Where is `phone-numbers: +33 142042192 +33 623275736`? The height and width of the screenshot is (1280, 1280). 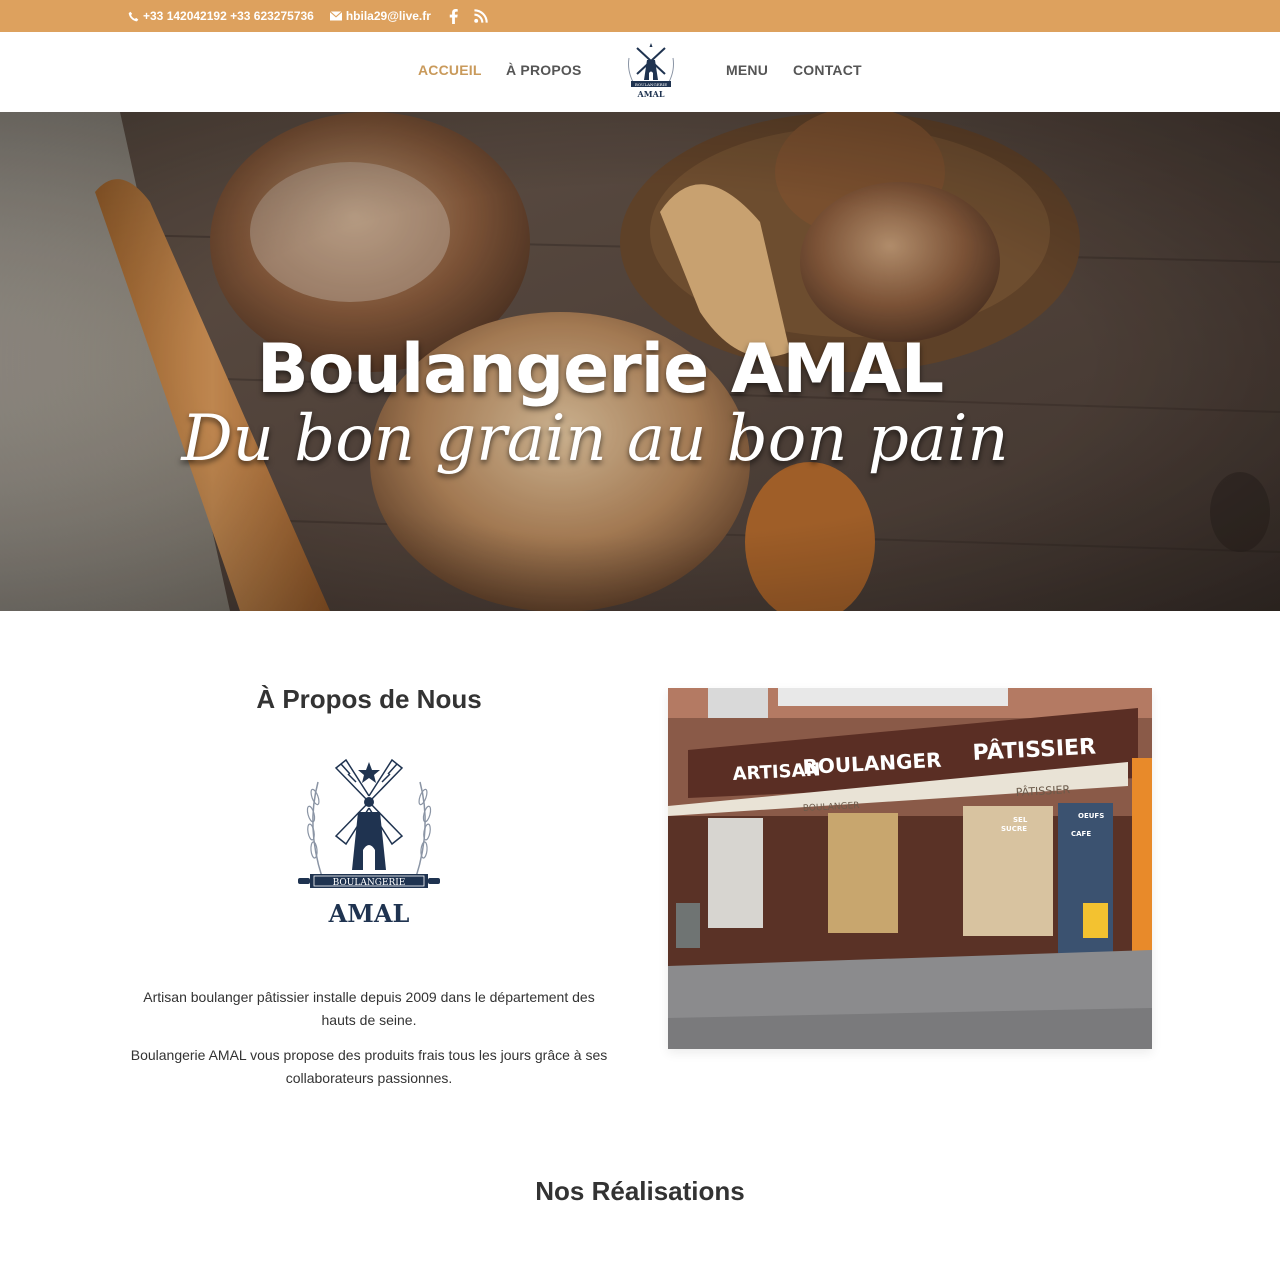
phone-numbers: +33 142042192 +33 623275736 is located at coordinates (228, 16).